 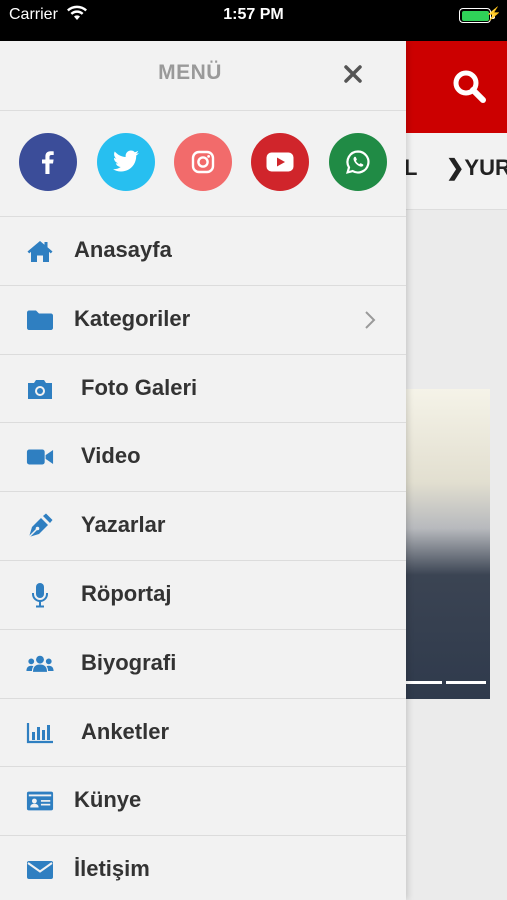 I want to click on microphone-icon, so click(x=40, y=595).